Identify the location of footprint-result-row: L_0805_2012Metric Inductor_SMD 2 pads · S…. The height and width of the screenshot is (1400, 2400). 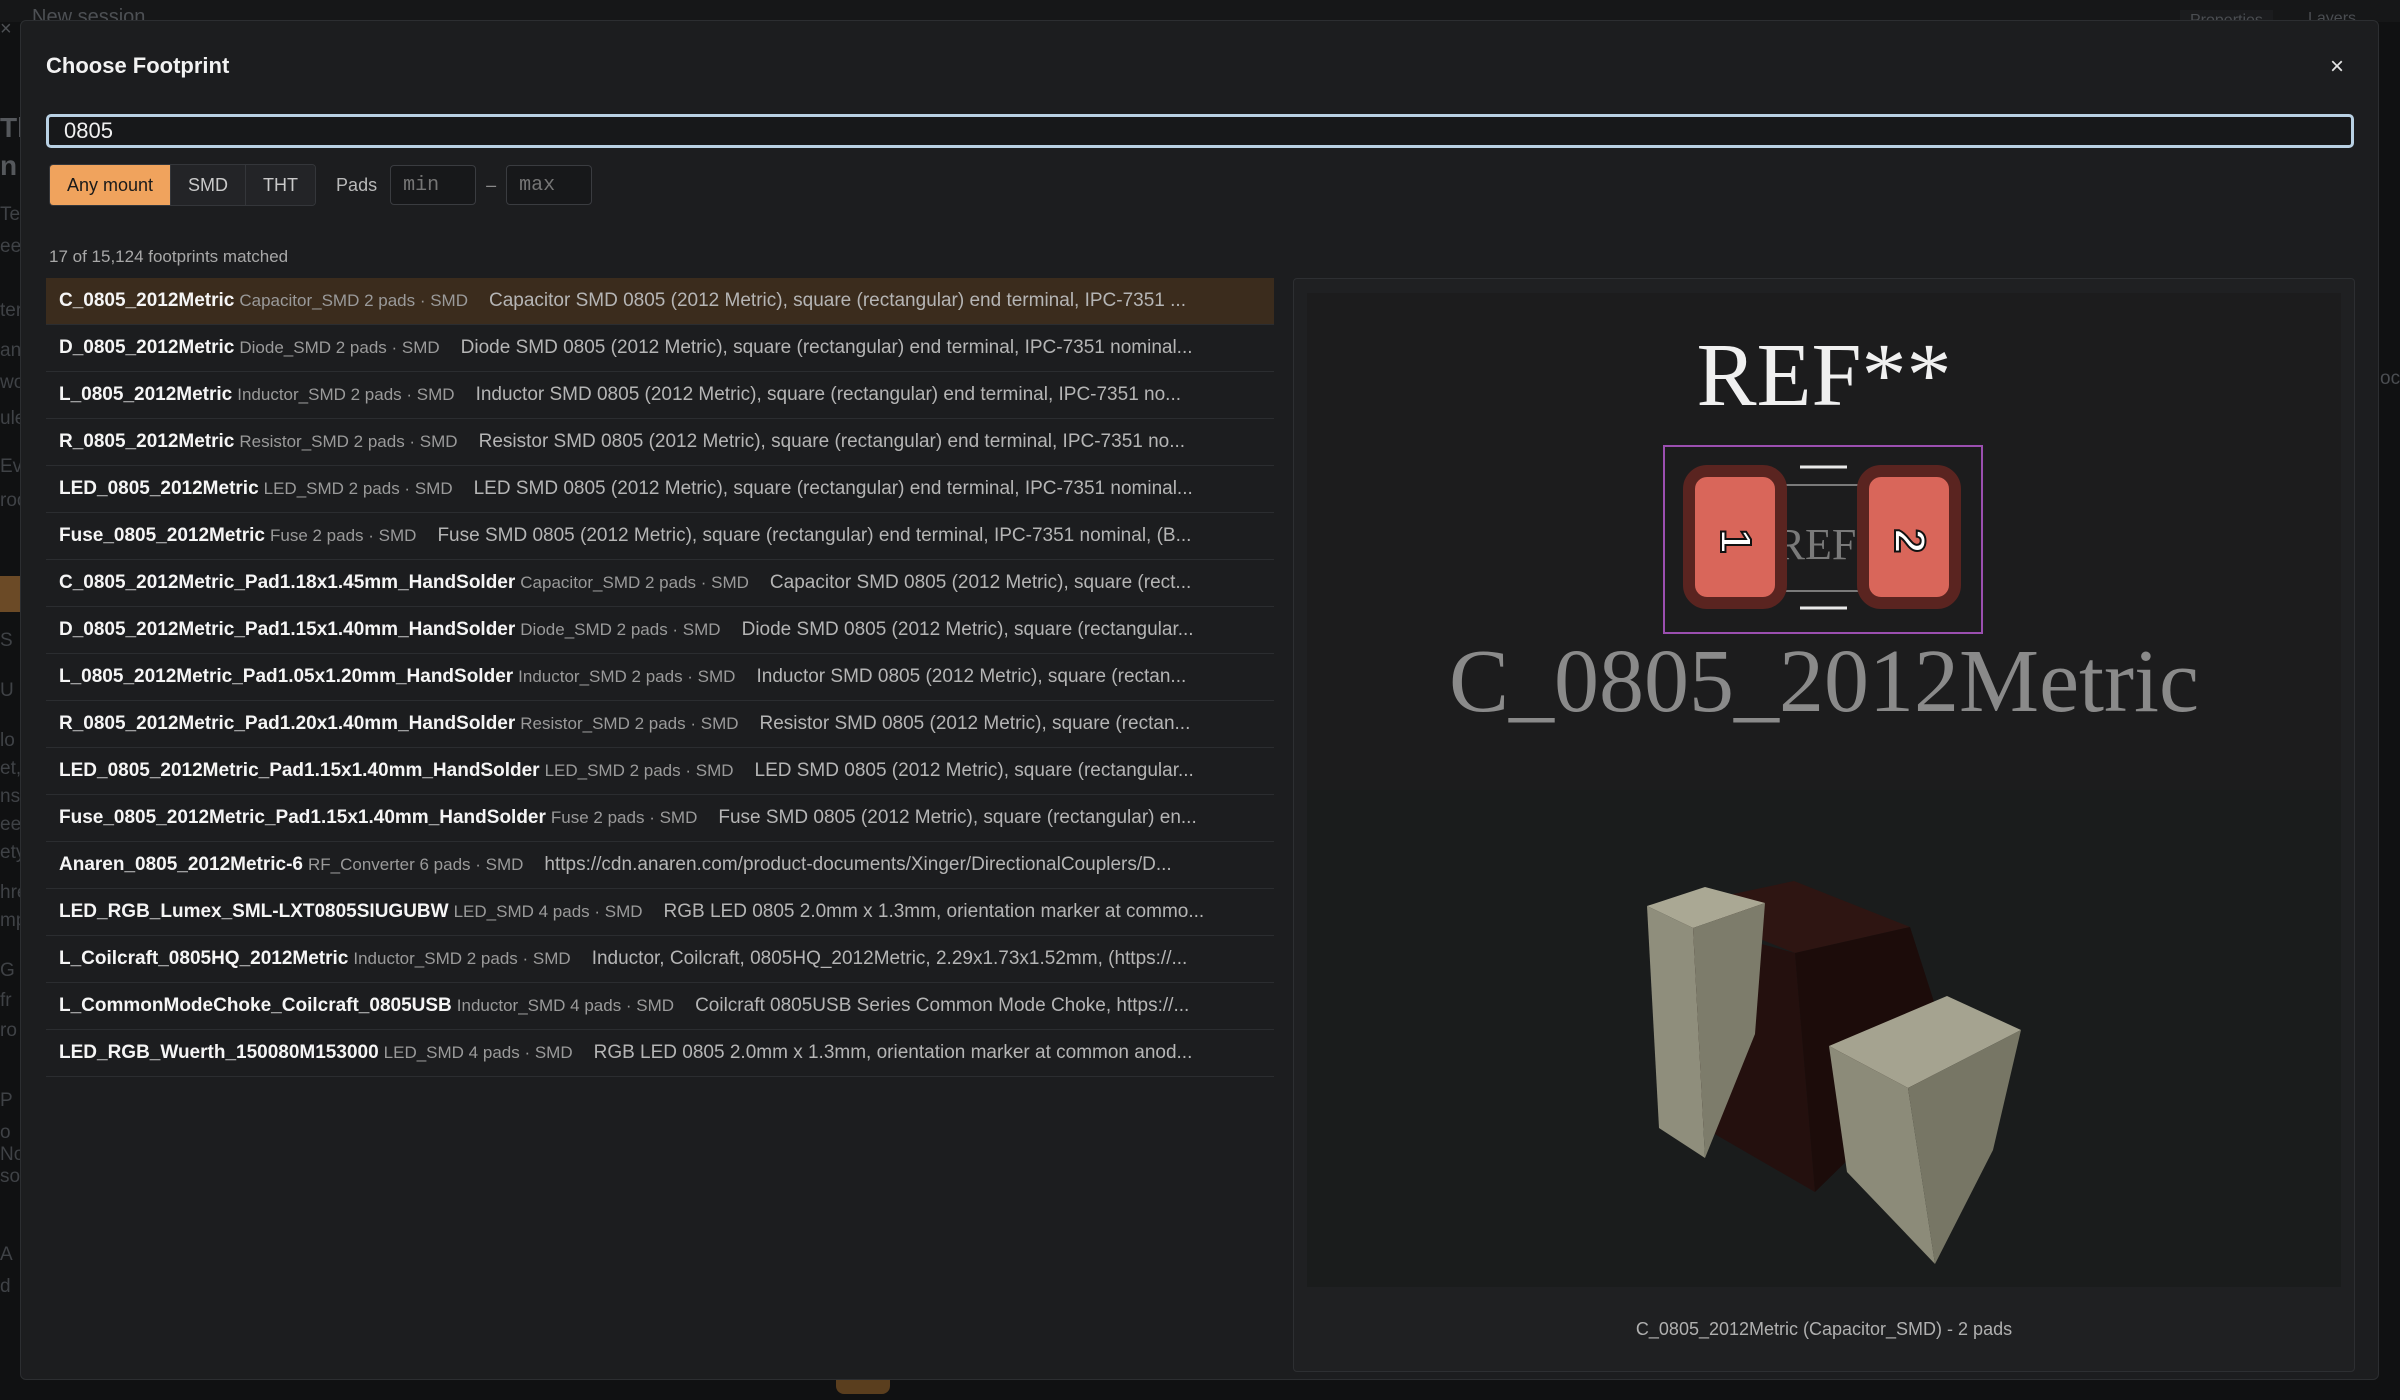
(660, 395).